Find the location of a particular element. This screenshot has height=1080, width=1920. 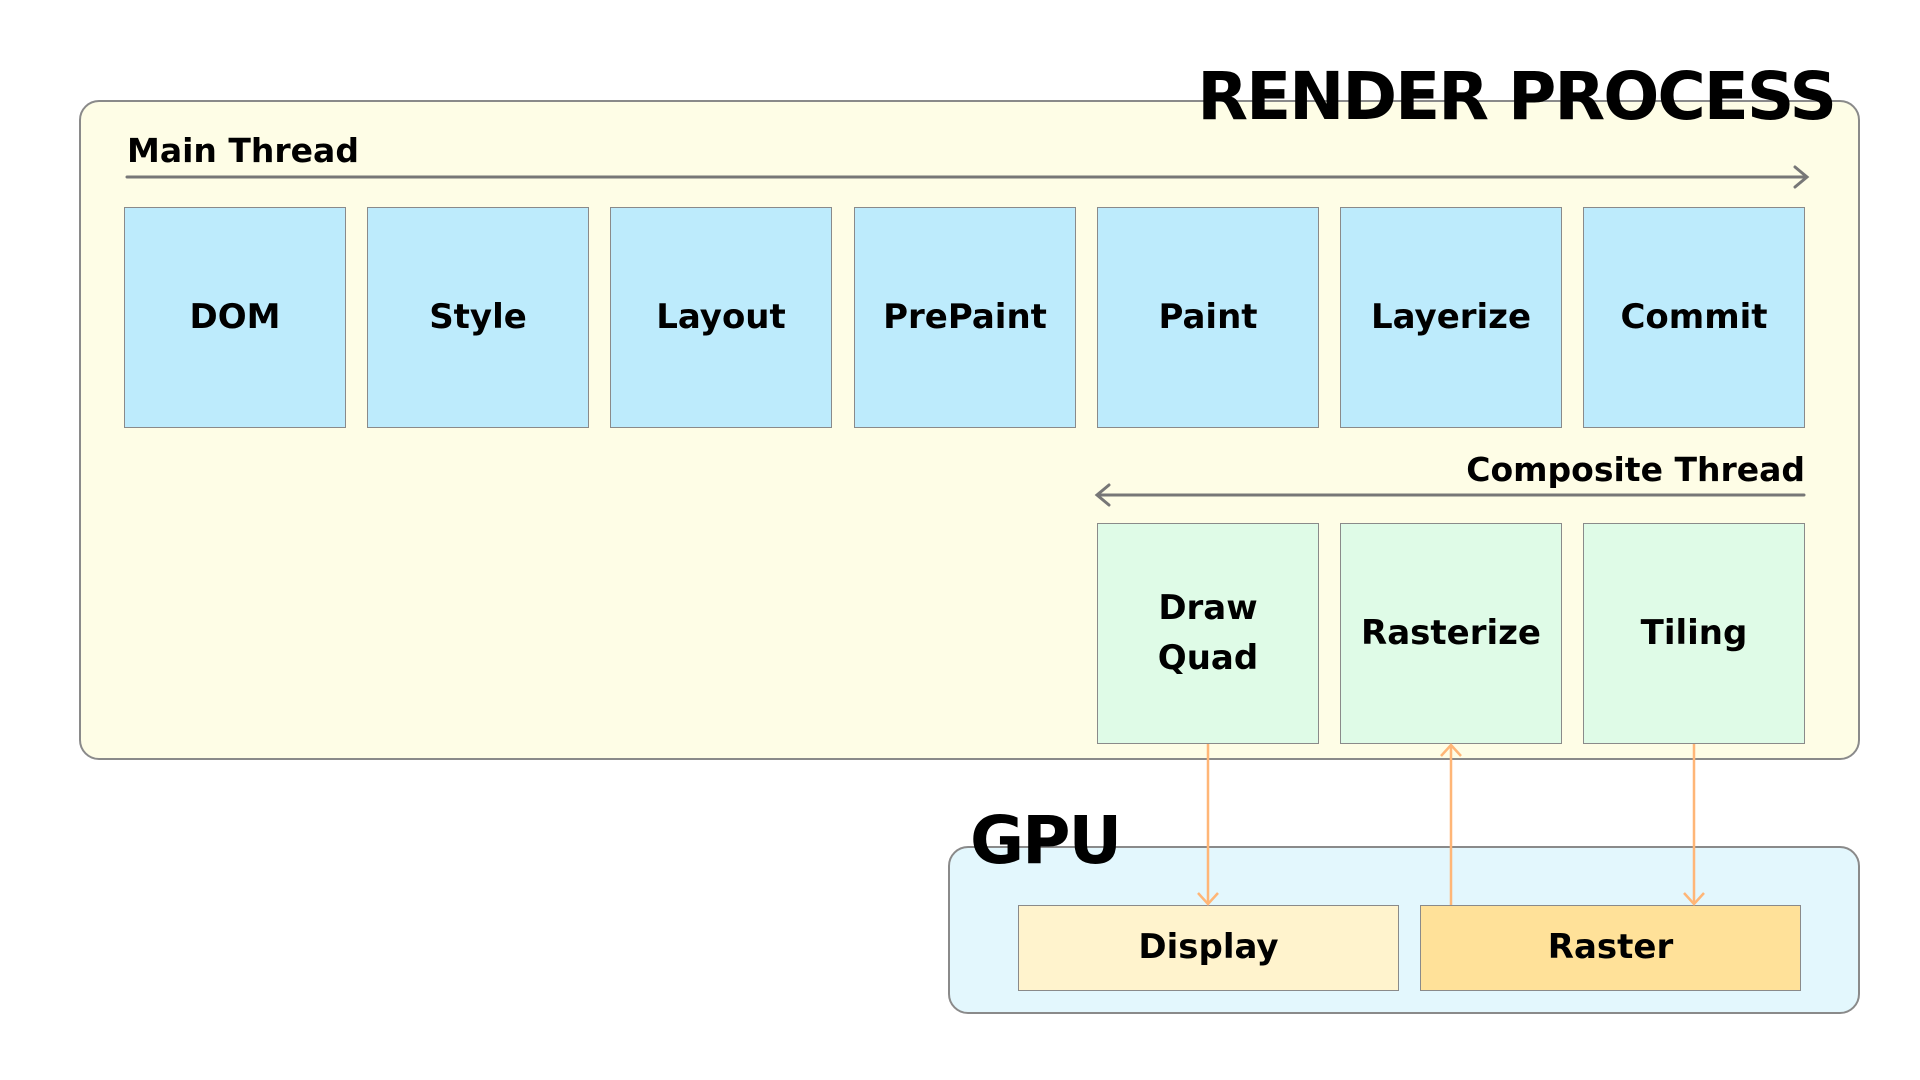

step-style: Style is located at coordinates (478, 317).